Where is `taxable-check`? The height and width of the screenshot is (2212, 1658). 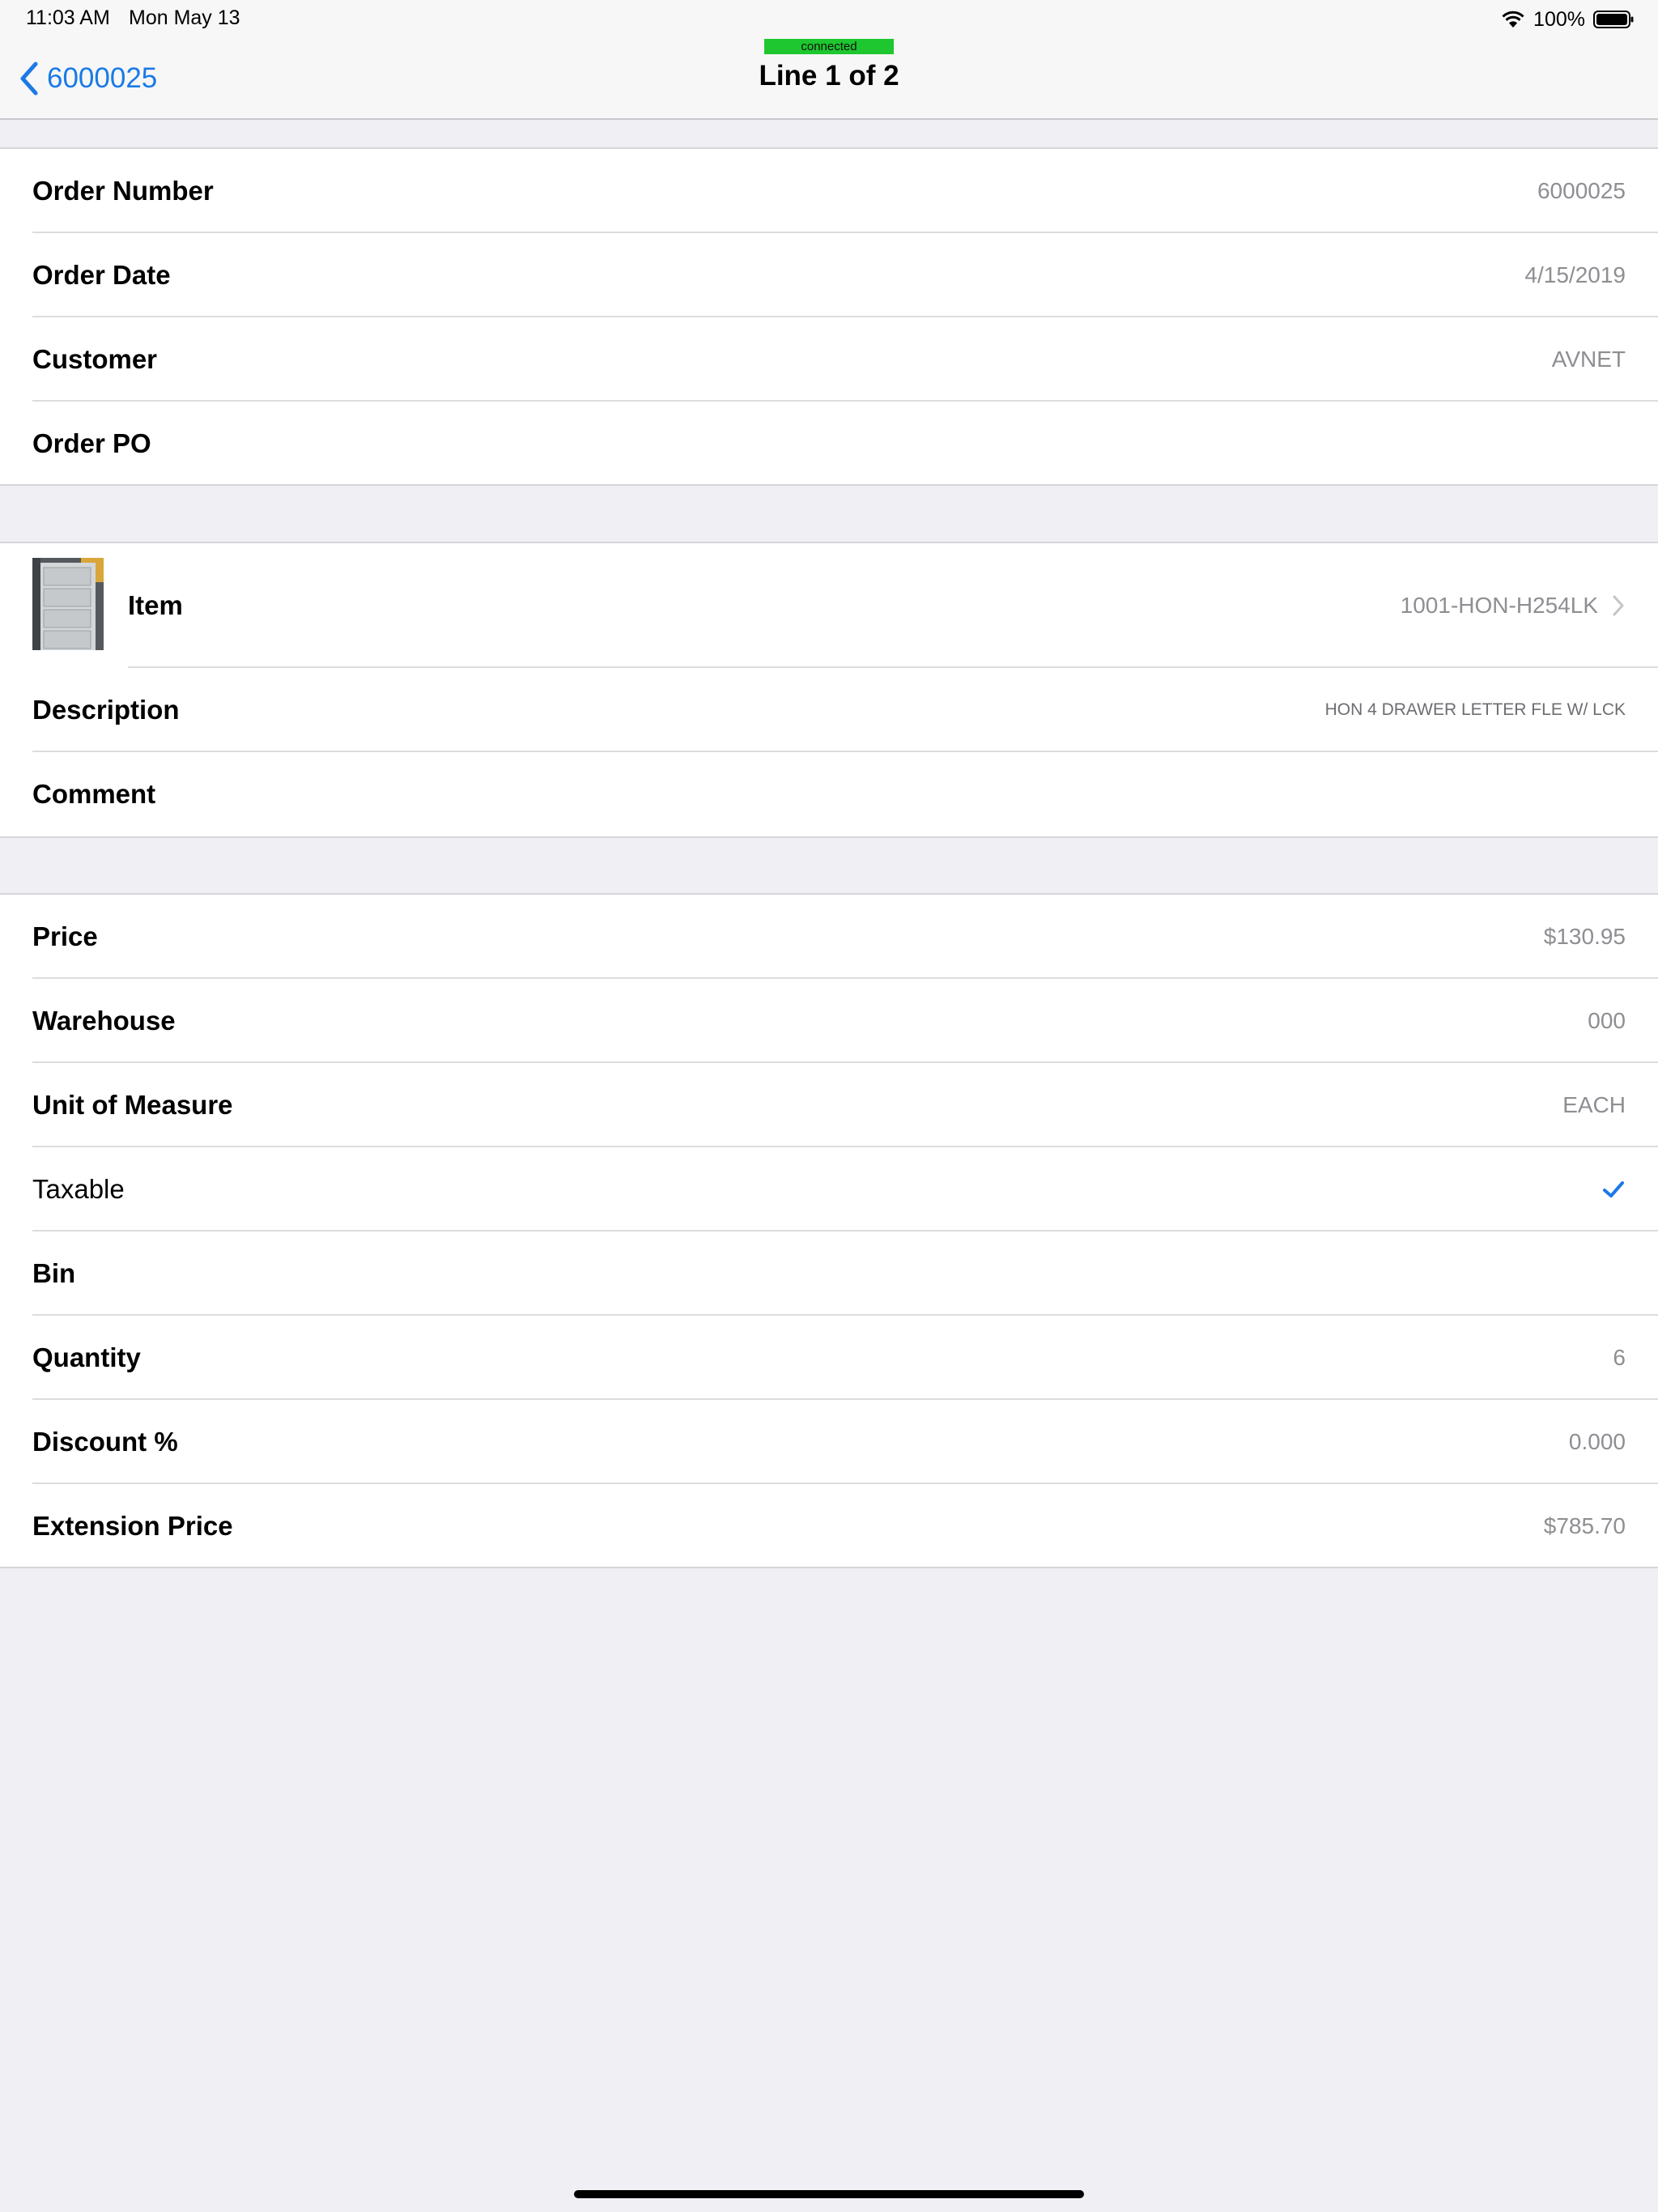 taxable-check is located at coordinates (1613, 1189).